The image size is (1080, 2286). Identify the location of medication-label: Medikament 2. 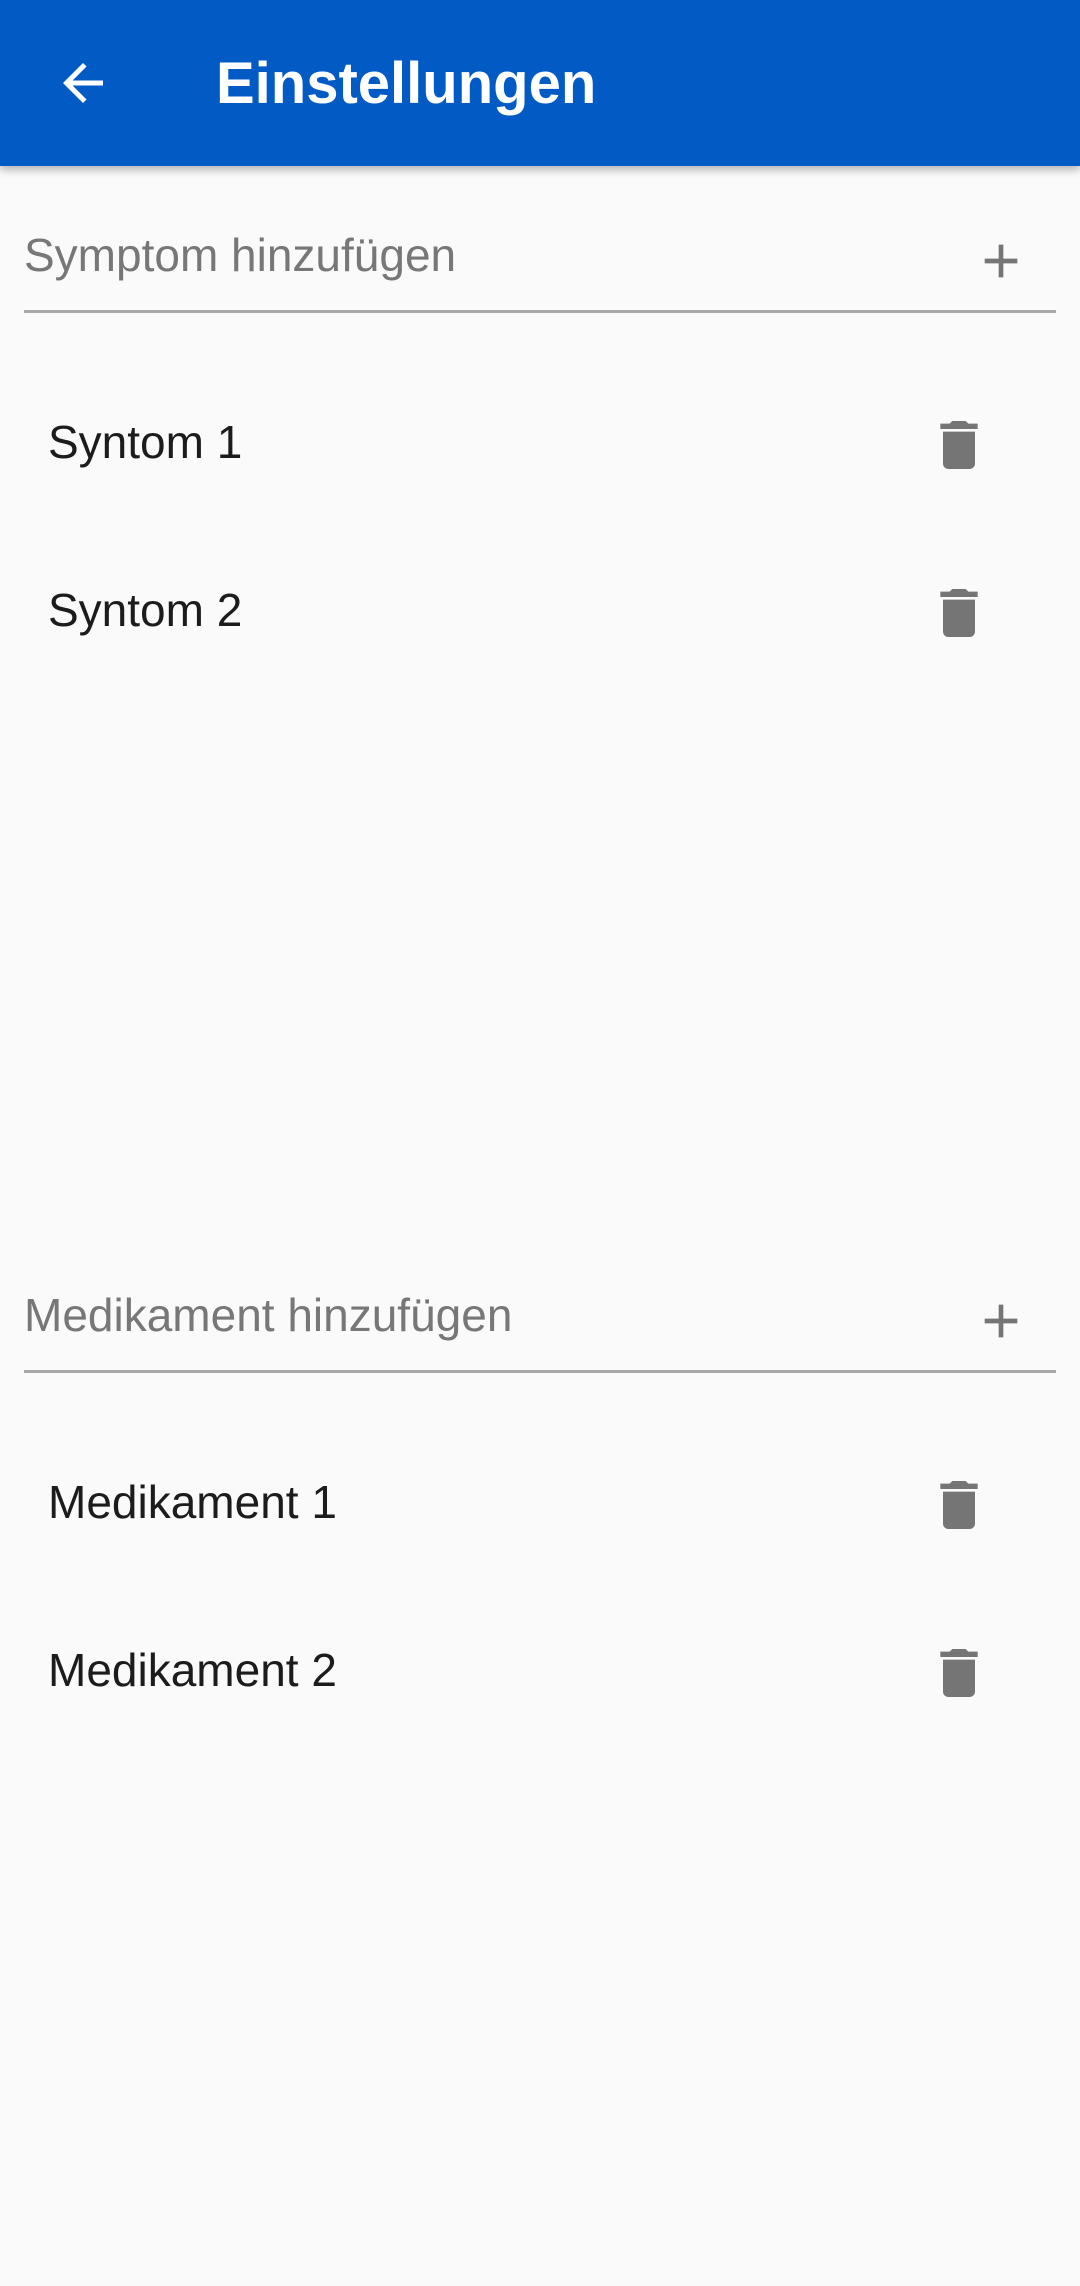
(192, 1670).